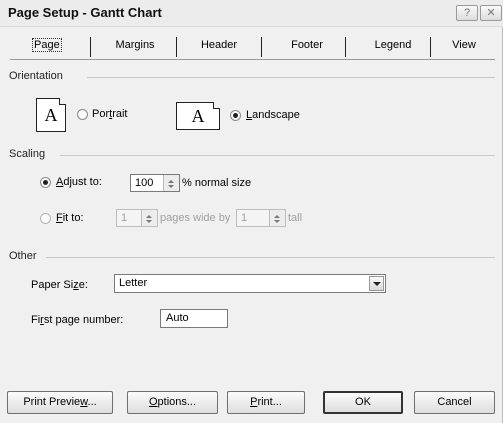 The image size is (503, 423). What do you see at coordinates (82, 114) in the screenshot?
I see `portrait-radio` at bounding box center [82, 114].